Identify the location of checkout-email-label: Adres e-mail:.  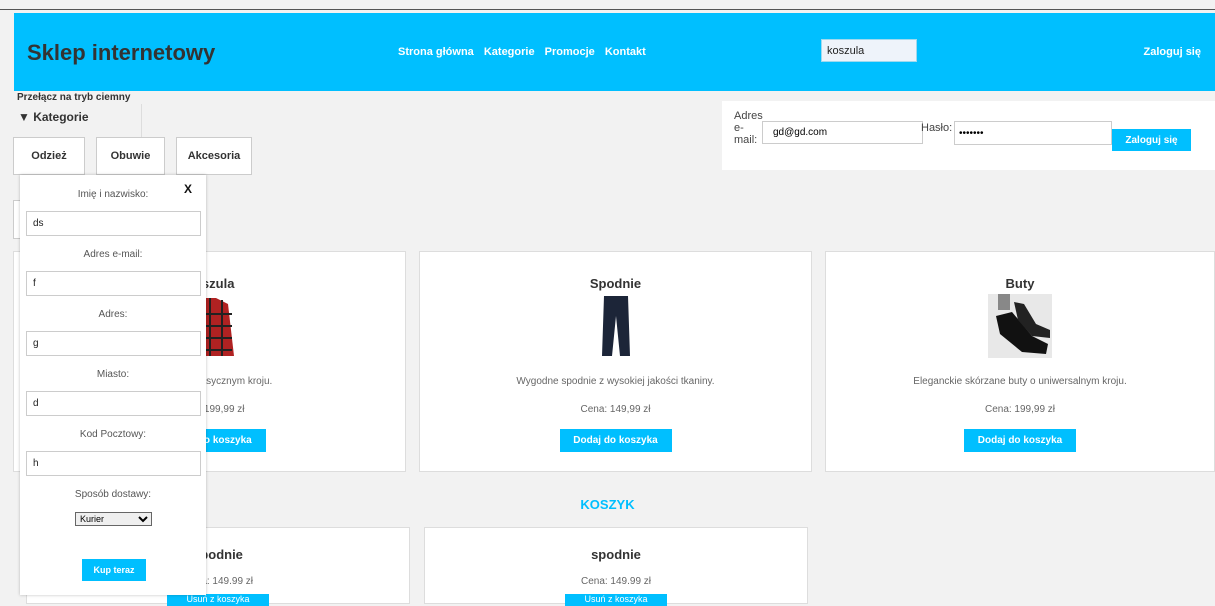
(113, 254).